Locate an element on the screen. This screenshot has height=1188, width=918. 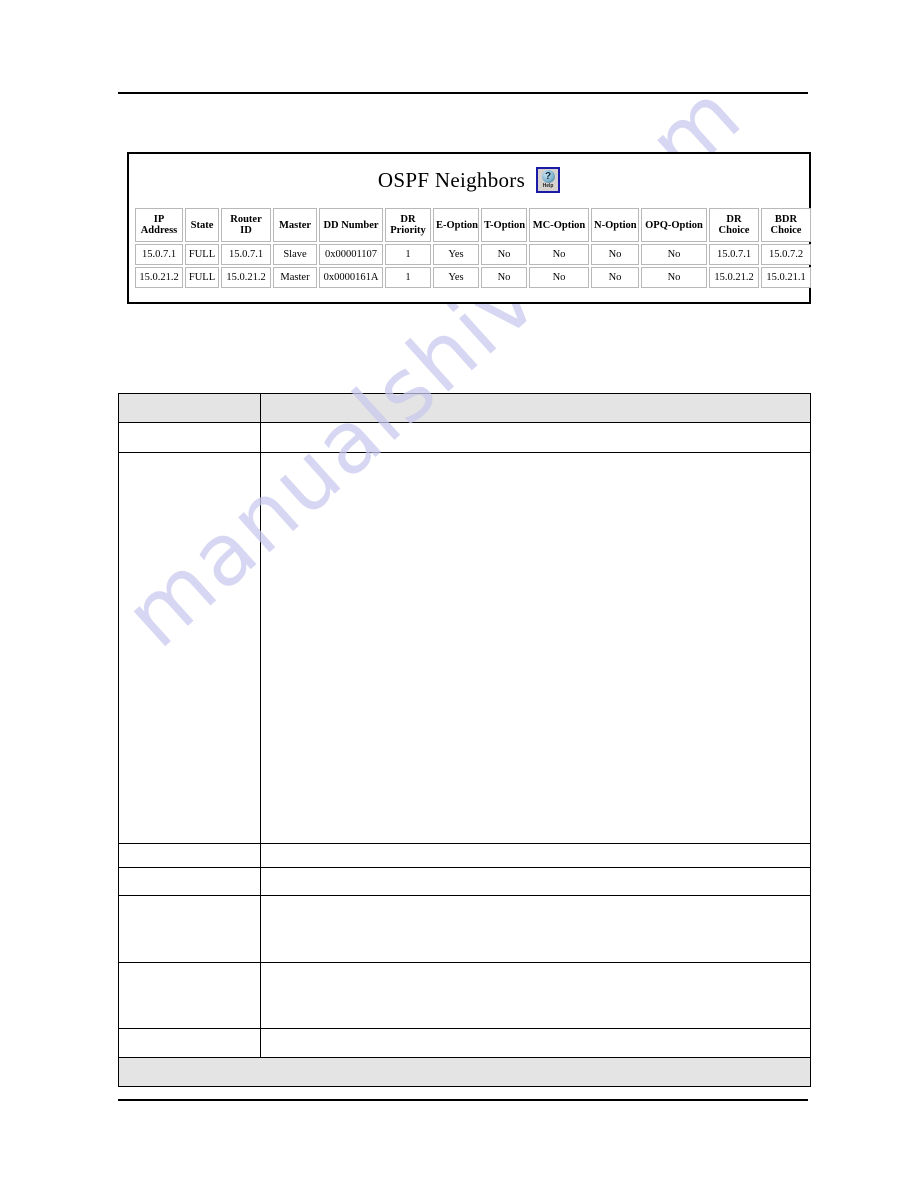
cell-router-id: 15.0.21.2 is located at coordinates (246, 277).